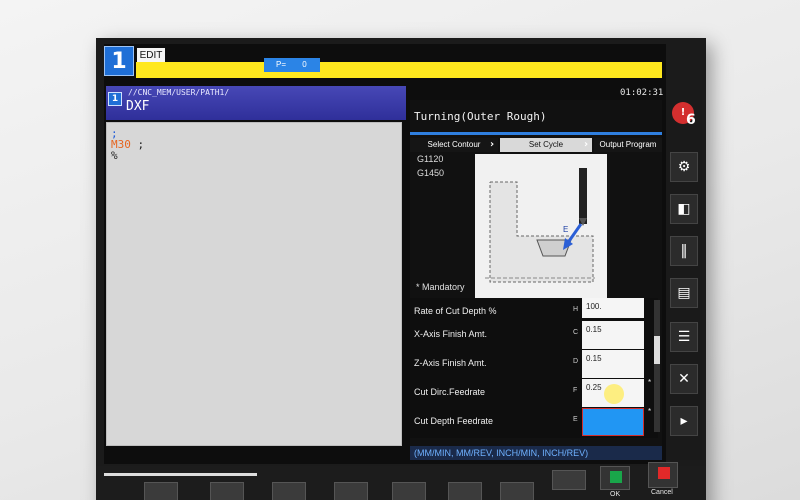 This screenshot has height=500, width=800. Describe the element at coordinates (613, 422) in the screenshot. I see `param-input-e-active` at that location.